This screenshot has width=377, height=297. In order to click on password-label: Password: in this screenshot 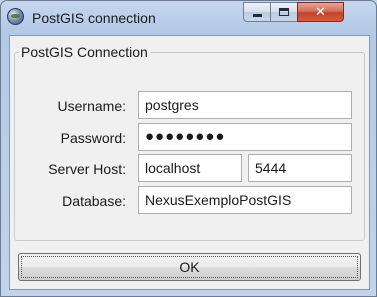, I will do `click(93, 138)`.